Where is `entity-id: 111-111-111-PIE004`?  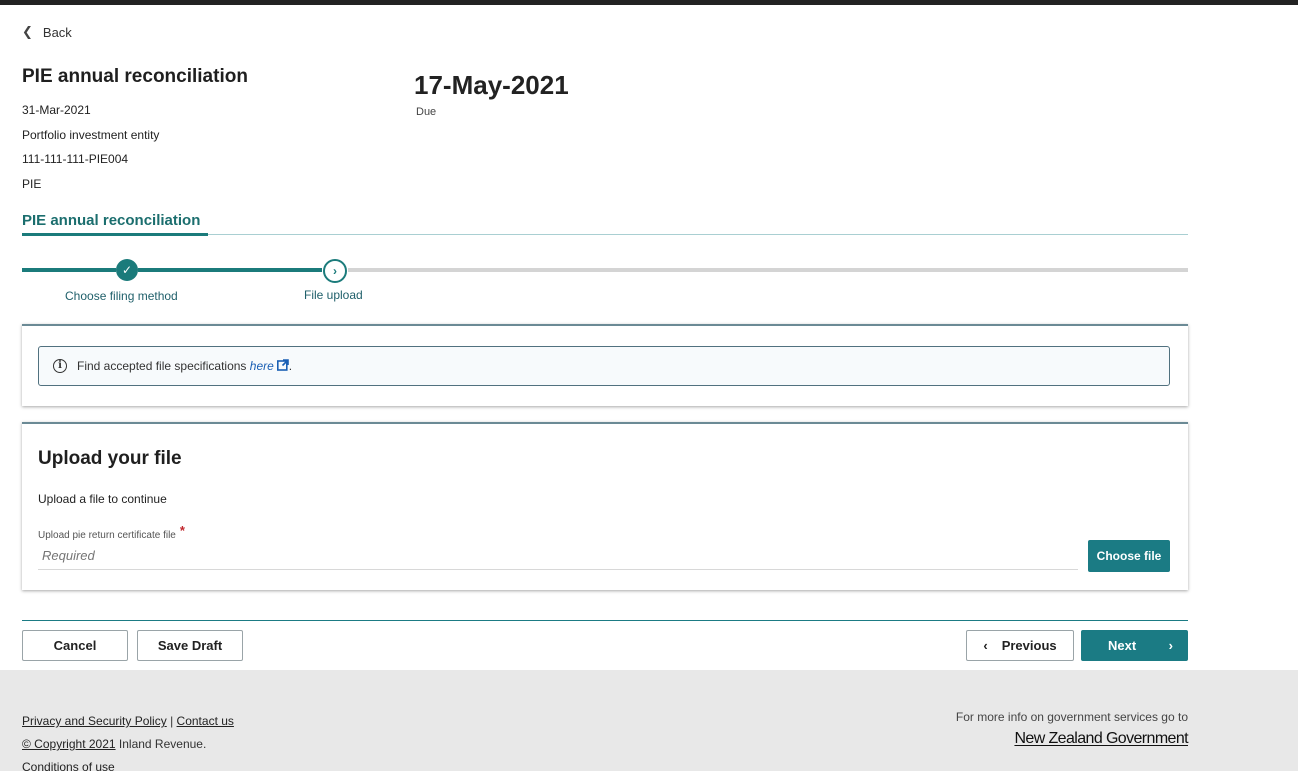 entity-id: 111-111-111-PIE004 is located at coordinates (75, 159).